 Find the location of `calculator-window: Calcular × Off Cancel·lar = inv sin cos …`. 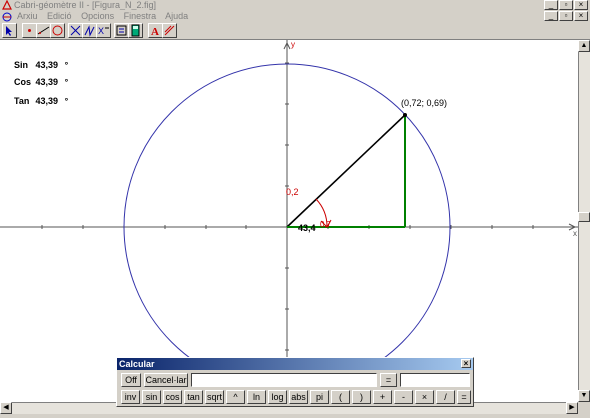

calculator-window: Calcular × Off Cancel·lar = inv sin cos … is located at coordinates (295, 382).